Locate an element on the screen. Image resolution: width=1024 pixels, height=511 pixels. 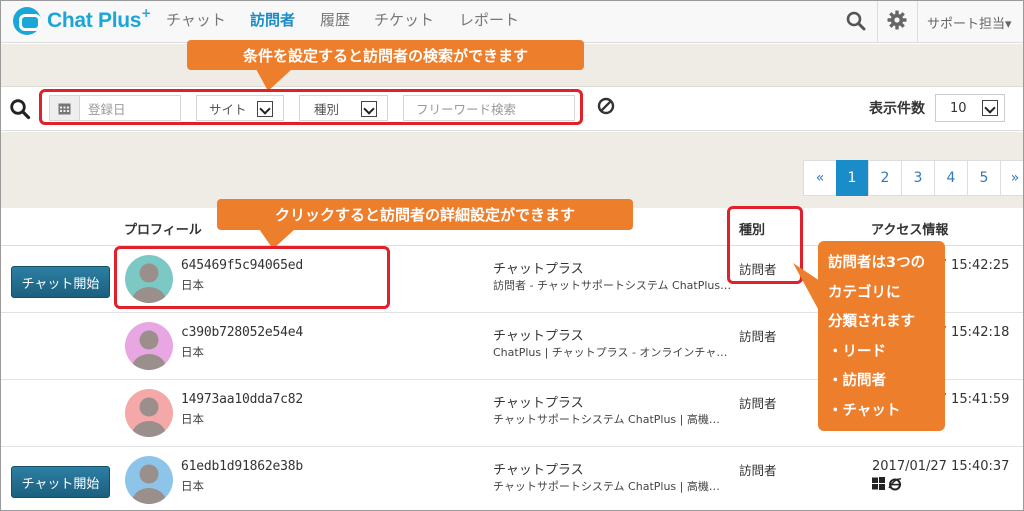
filter-callout: 条件を設定すると訪問者の検索ができます is located at coordinates (385, 55).